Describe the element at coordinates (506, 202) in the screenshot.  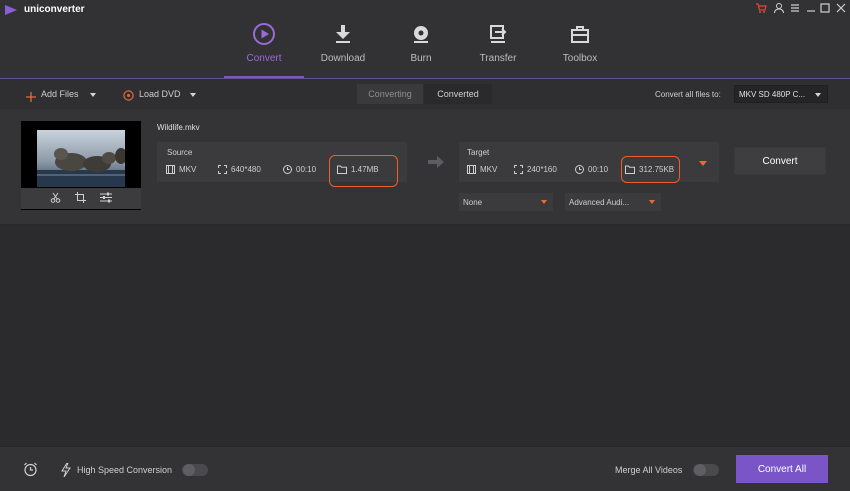
I see `subtitle-select: None` at that location.